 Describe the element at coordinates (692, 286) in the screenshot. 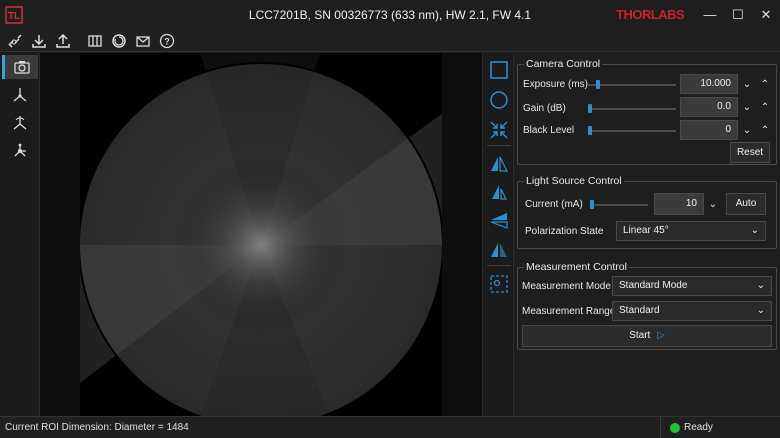

I see `measurement-mode-select: Standard Mode ⌄` at that location.